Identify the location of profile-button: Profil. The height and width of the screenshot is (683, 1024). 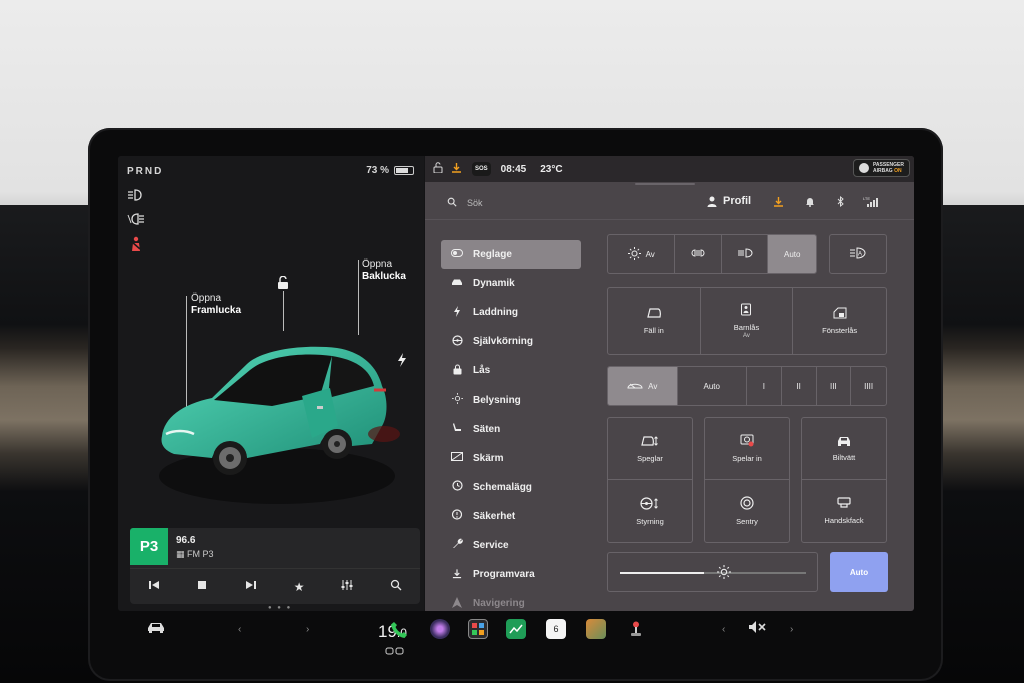
(729, 201).